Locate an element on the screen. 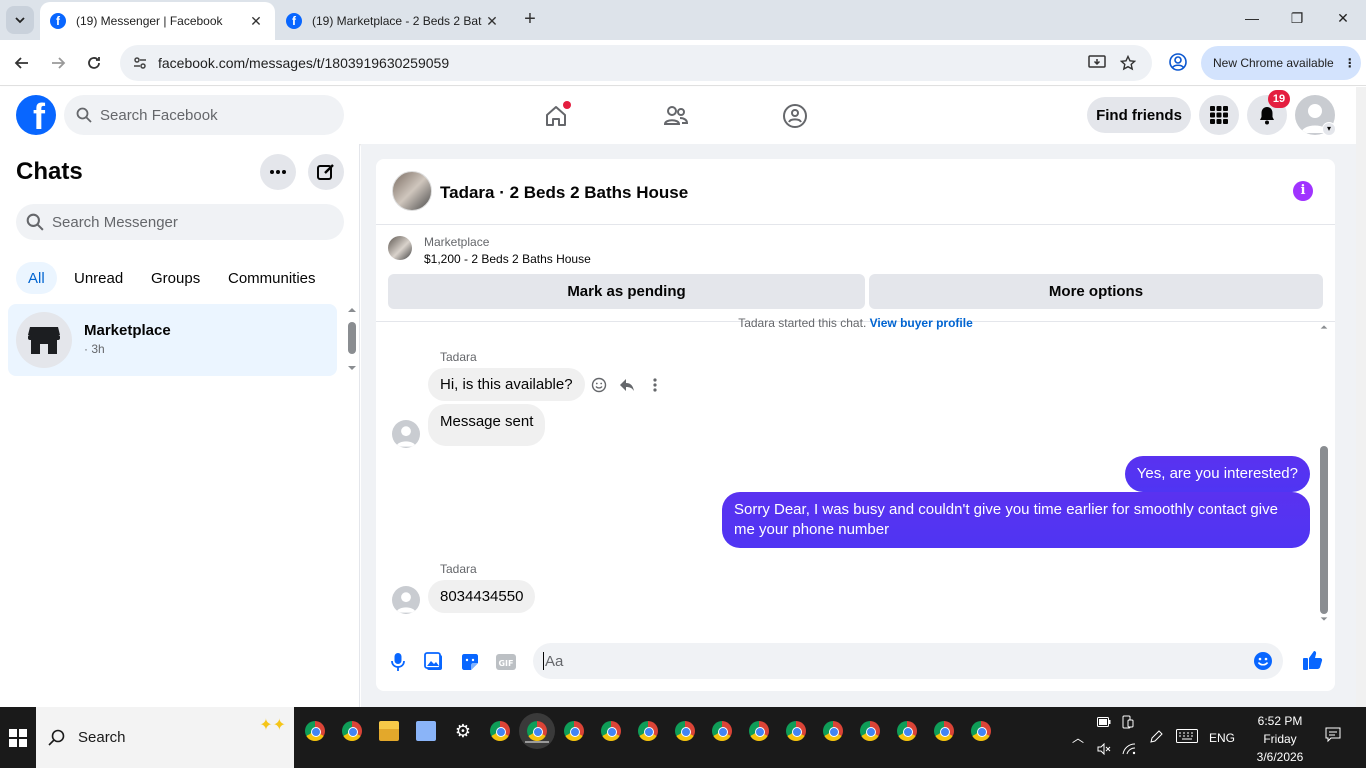 The height and width of the screenshot is (768, 1366). sticker-icon is located at coordinates (470, 662).